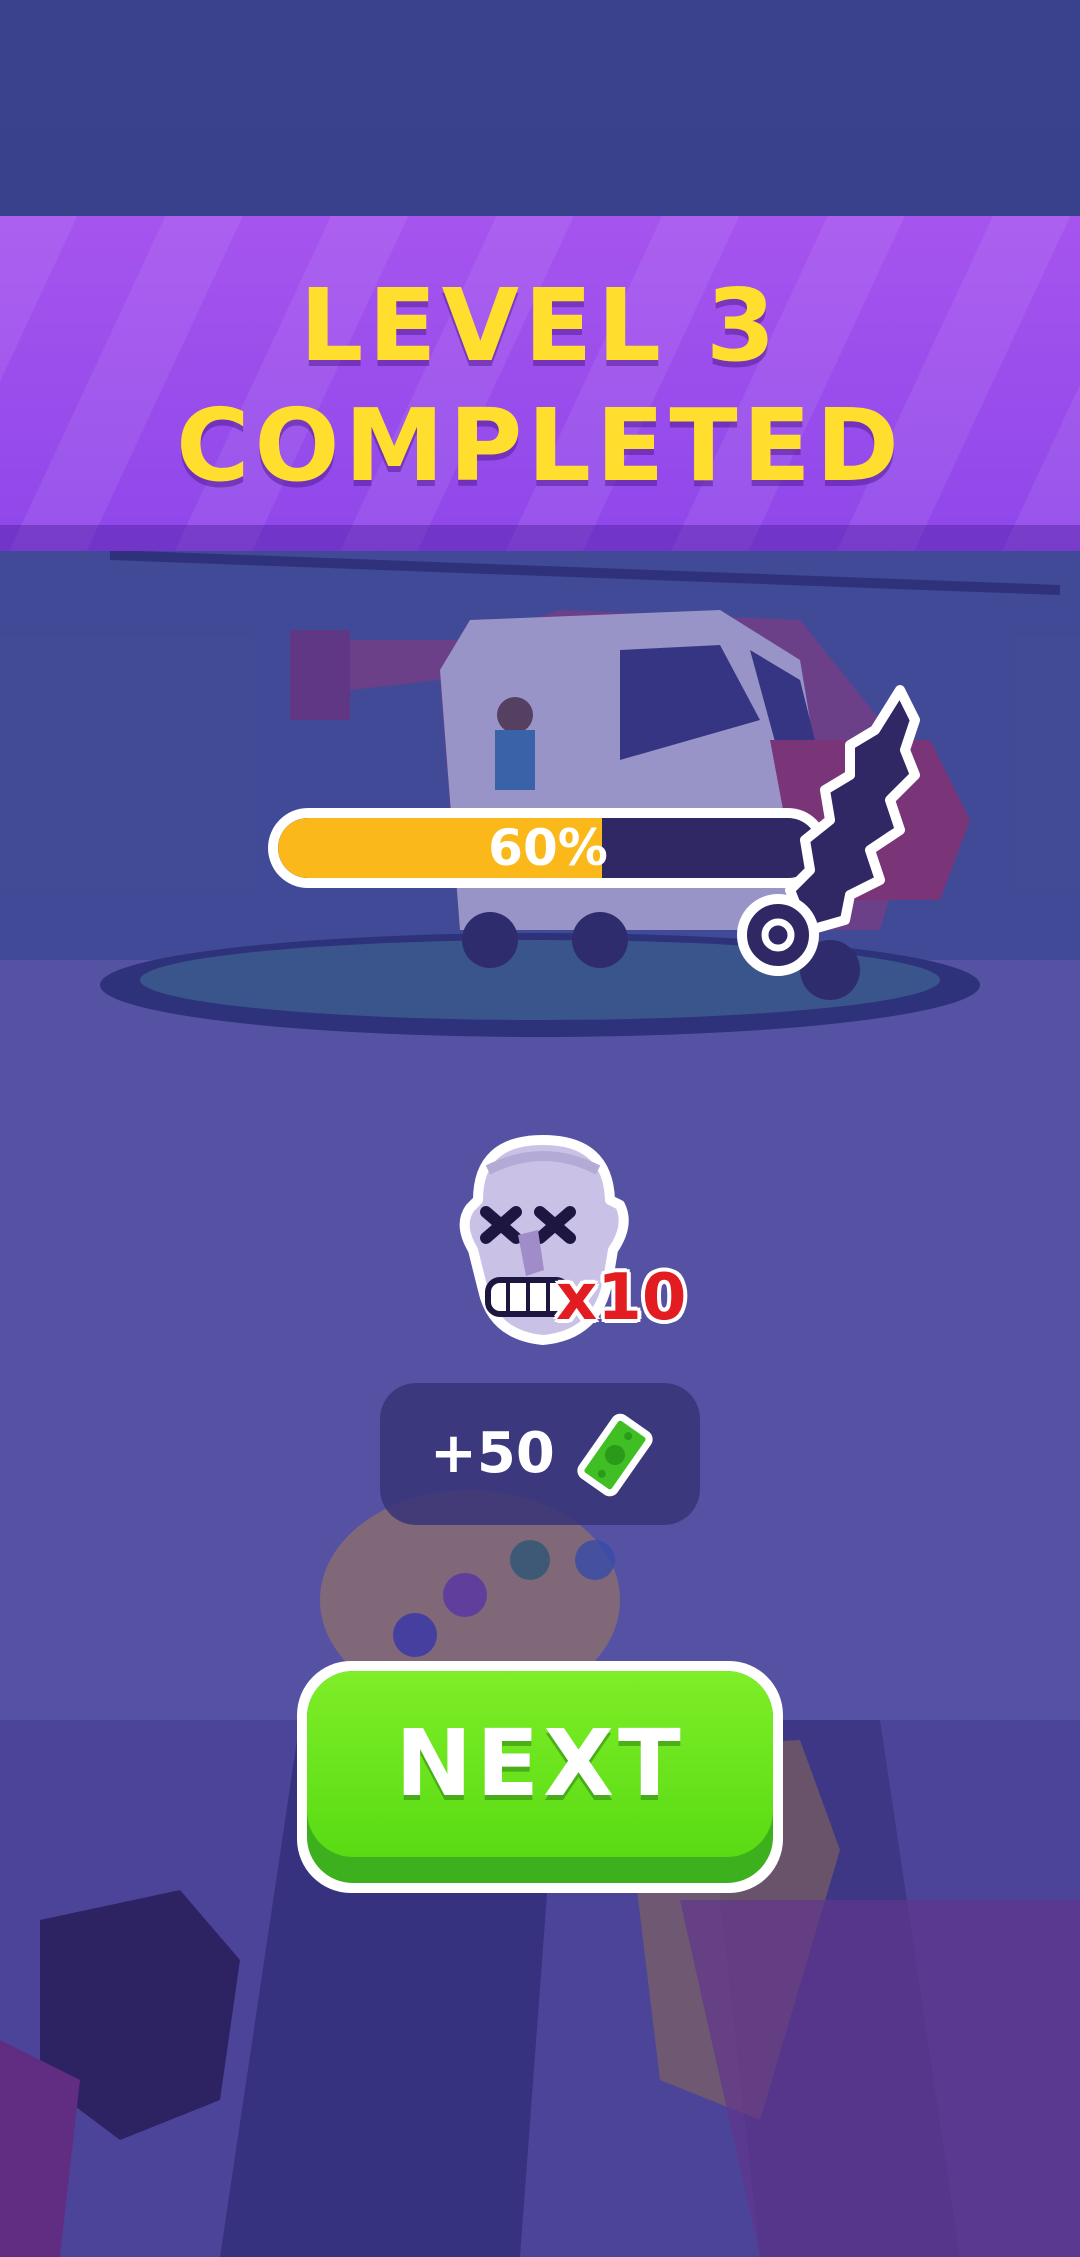  Describe the element at coordinates (828, 830) in the screenshot. I see `knife-icon` at that location.